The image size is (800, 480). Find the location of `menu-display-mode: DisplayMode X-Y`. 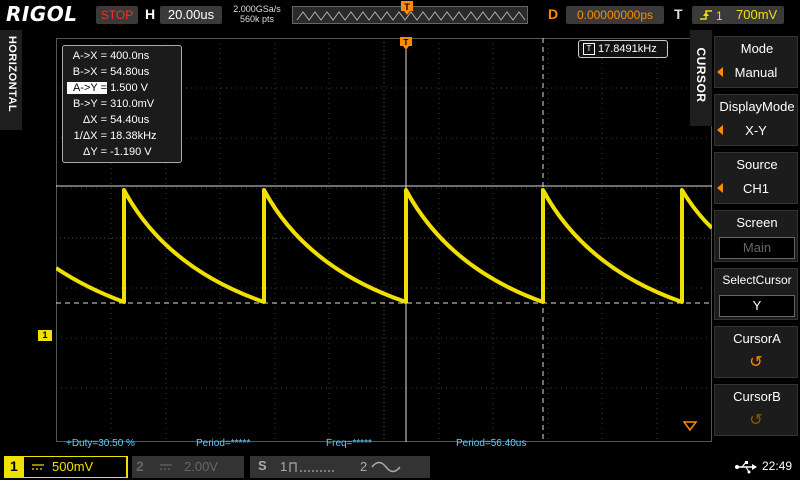

menu-display-mode: DisplayMode X-Y is located at coordinates (756, 120).